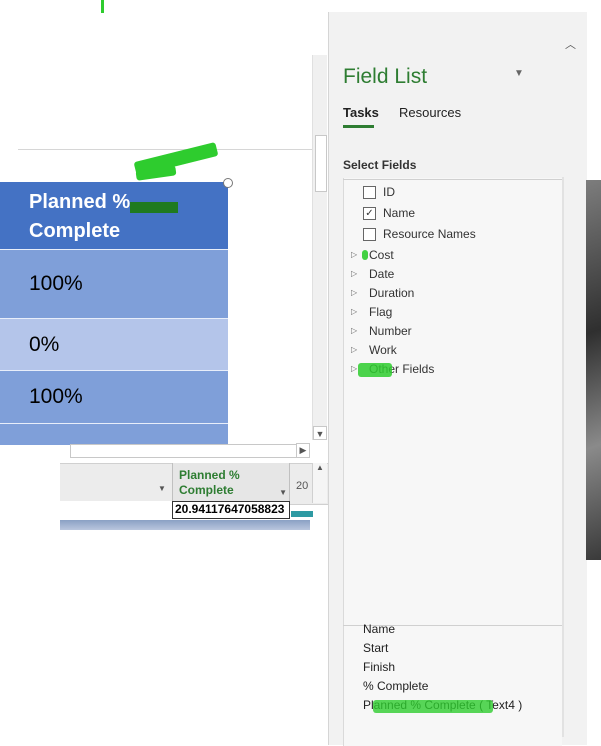 Image resolution: width=601 pixels, height=746 pixels. What do you see at coordinates (321, 163) in the screenshot?
I see `scroll-thumb` at bounding box center [321, 163].